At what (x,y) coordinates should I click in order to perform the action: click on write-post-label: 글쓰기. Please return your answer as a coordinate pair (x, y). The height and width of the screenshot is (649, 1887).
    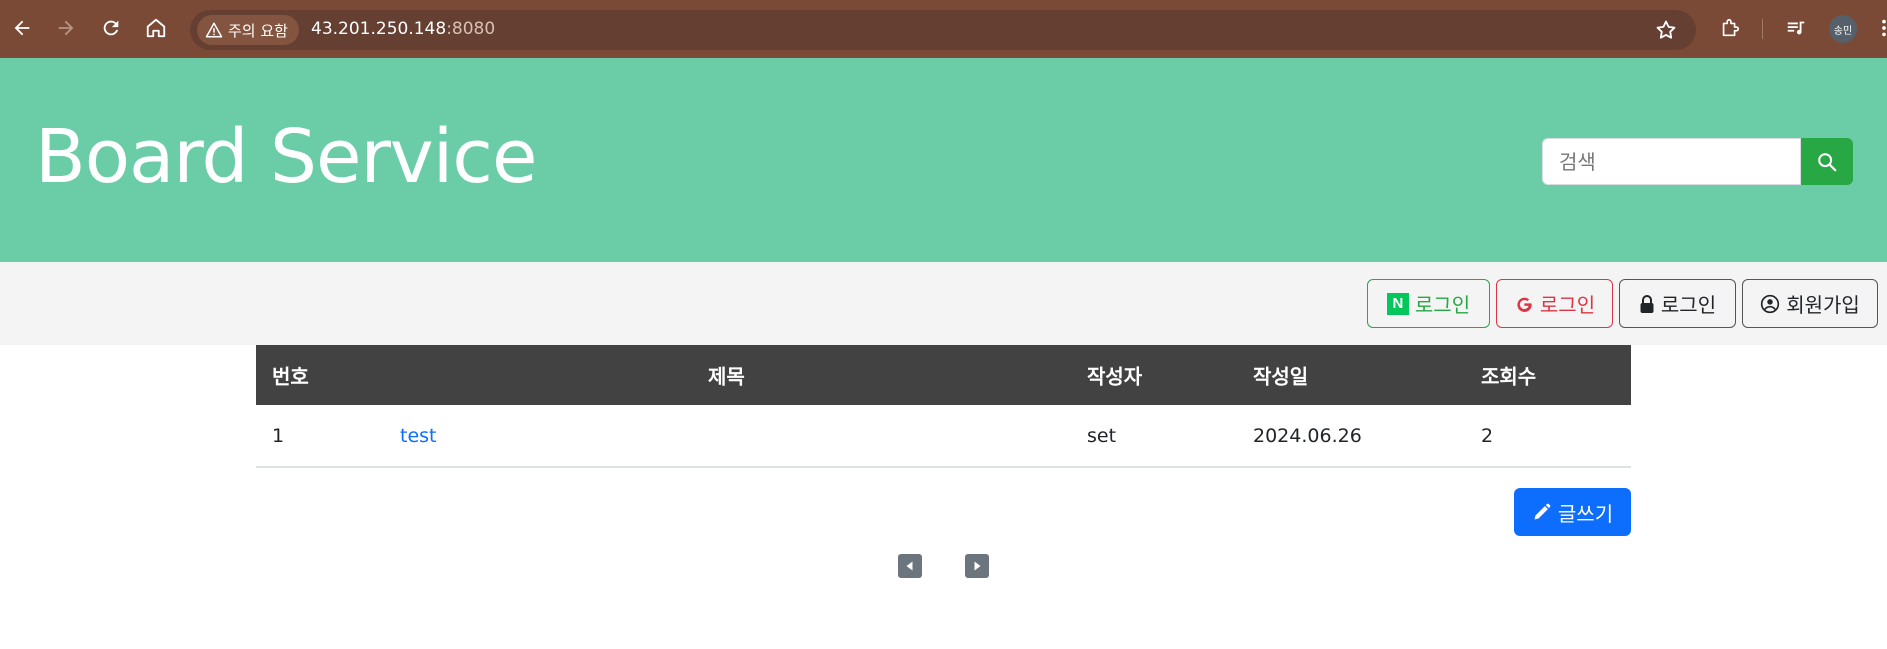
    Looking at the image, I should click on (1585, 513).